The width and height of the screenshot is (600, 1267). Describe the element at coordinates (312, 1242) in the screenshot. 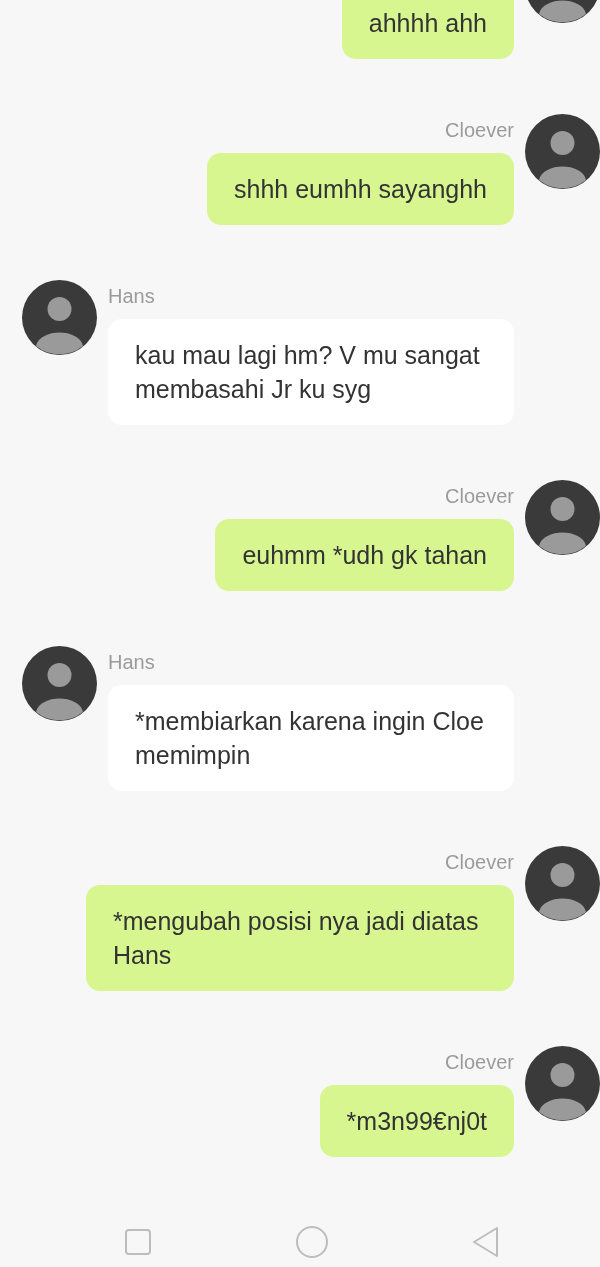

I see `home-circle-nav-icon` at that location.